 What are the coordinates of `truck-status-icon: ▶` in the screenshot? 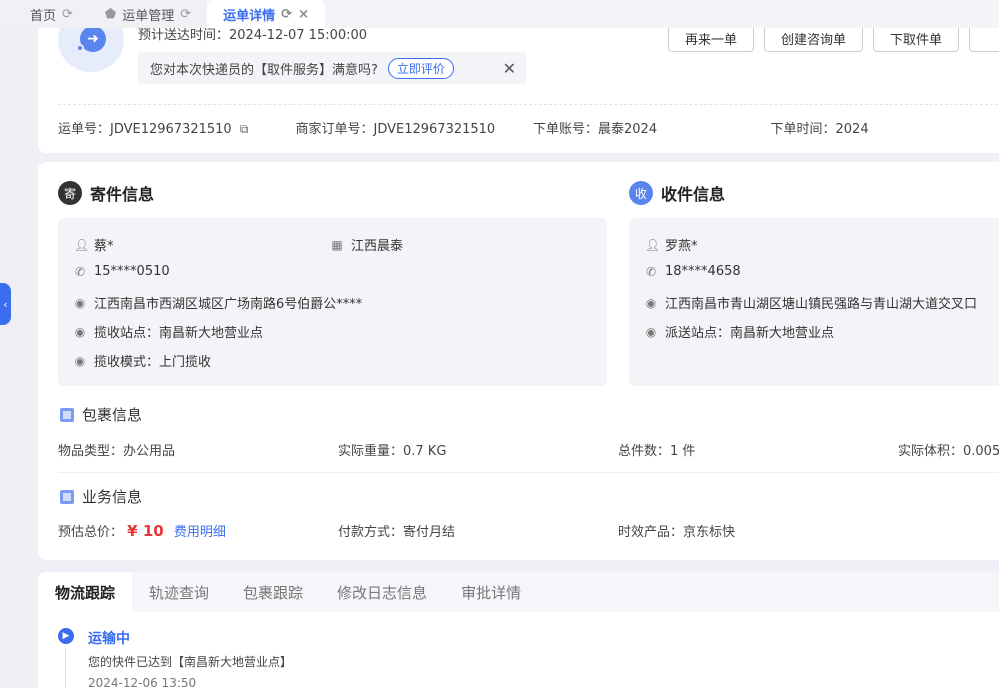 It's located at (66, 636).